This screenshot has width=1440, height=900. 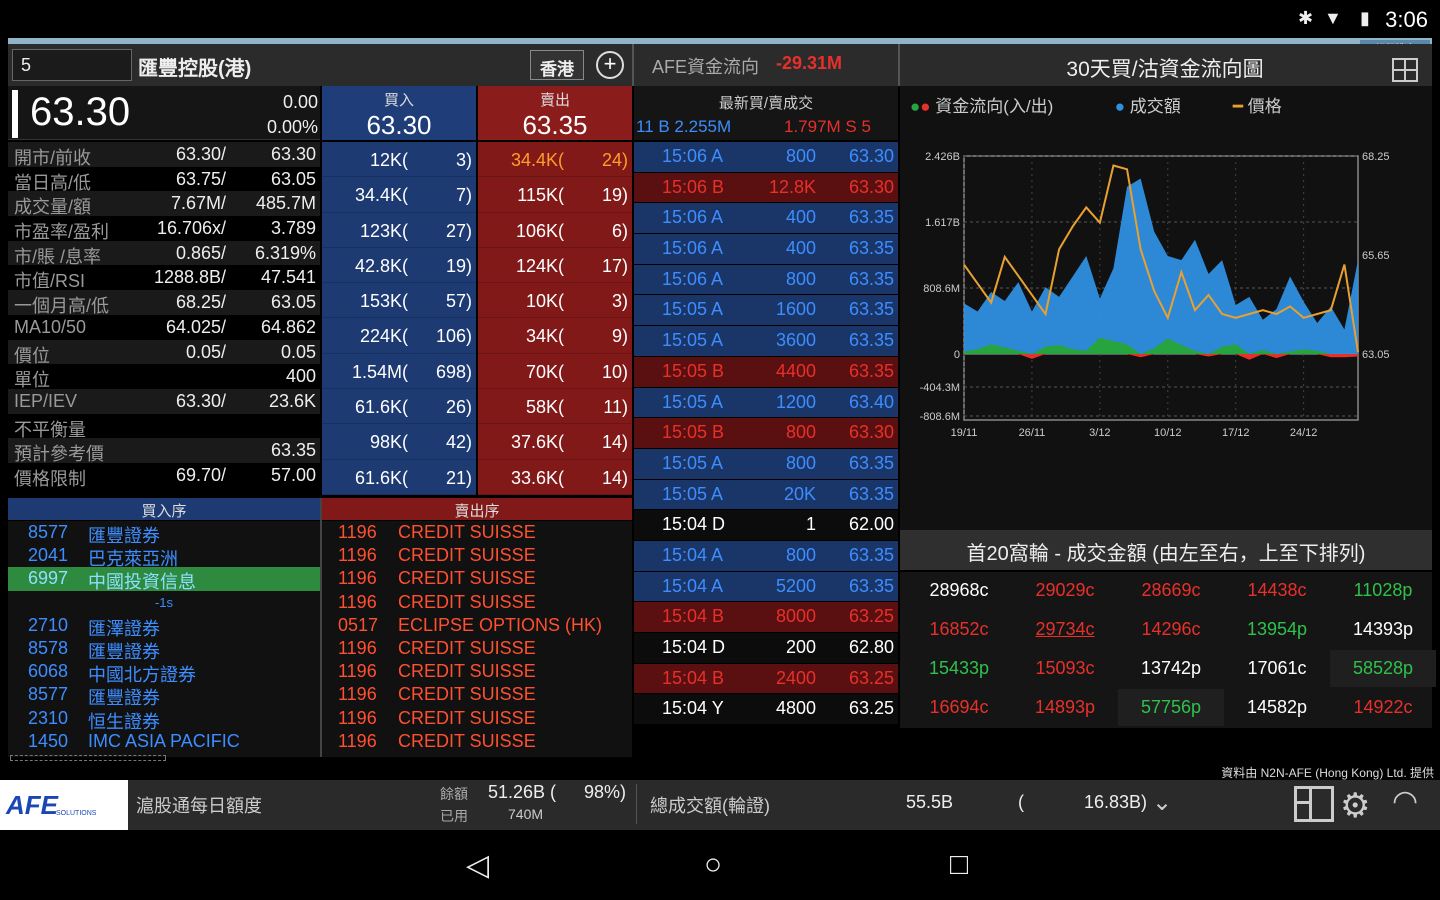 I want to click on ask-depth-row: 124K(17), so click(x=555, y=265).